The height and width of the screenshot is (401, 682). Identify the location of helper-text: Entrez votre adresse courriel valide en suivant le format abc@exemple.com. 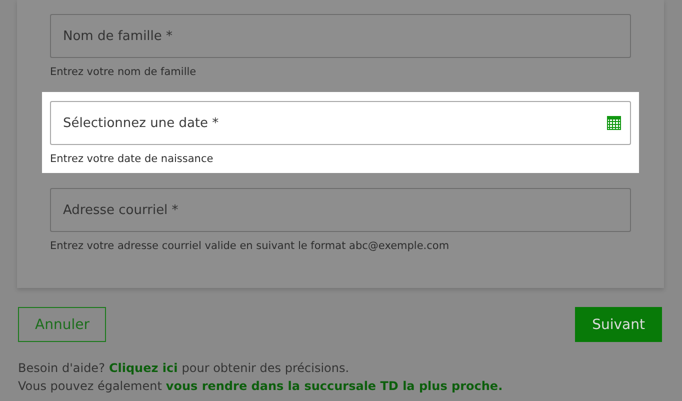
(250, 246).